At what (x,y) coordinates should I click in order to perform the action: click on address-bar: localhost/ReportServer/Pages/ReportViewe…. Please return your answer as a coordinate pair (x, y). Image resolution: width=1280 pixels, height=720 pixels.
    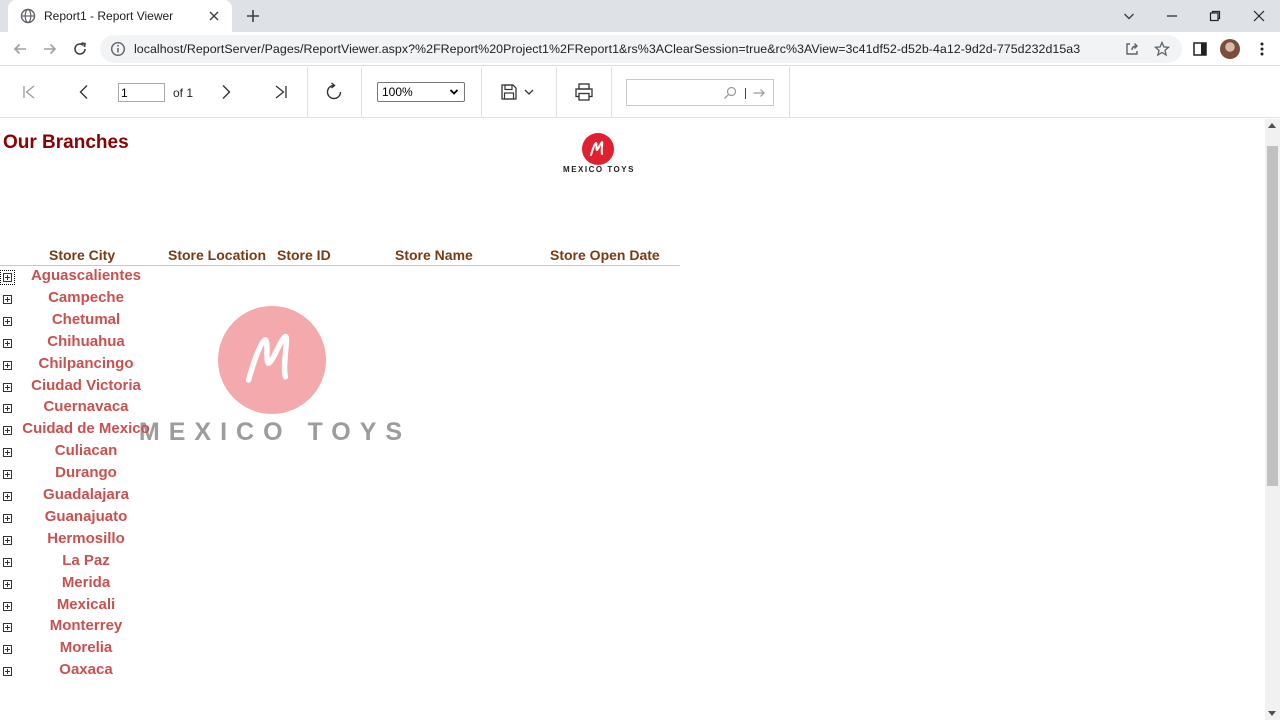
    Looking at the image, I should click on (641, 49).